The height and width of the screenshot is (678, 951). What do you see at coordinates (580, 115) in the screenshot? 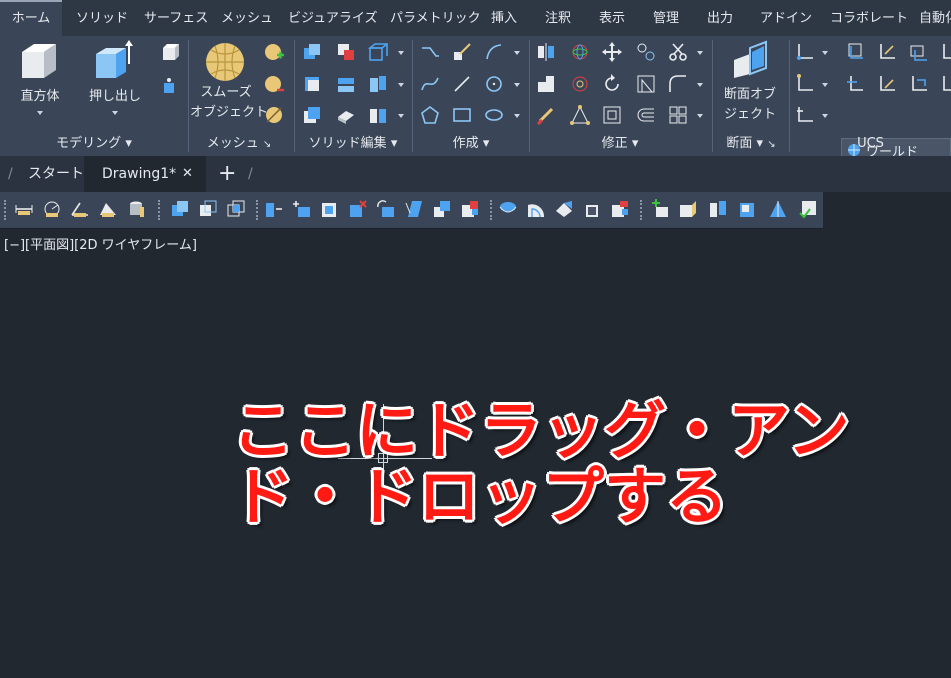
I see `array-icon` at bounding box center [580, 115].